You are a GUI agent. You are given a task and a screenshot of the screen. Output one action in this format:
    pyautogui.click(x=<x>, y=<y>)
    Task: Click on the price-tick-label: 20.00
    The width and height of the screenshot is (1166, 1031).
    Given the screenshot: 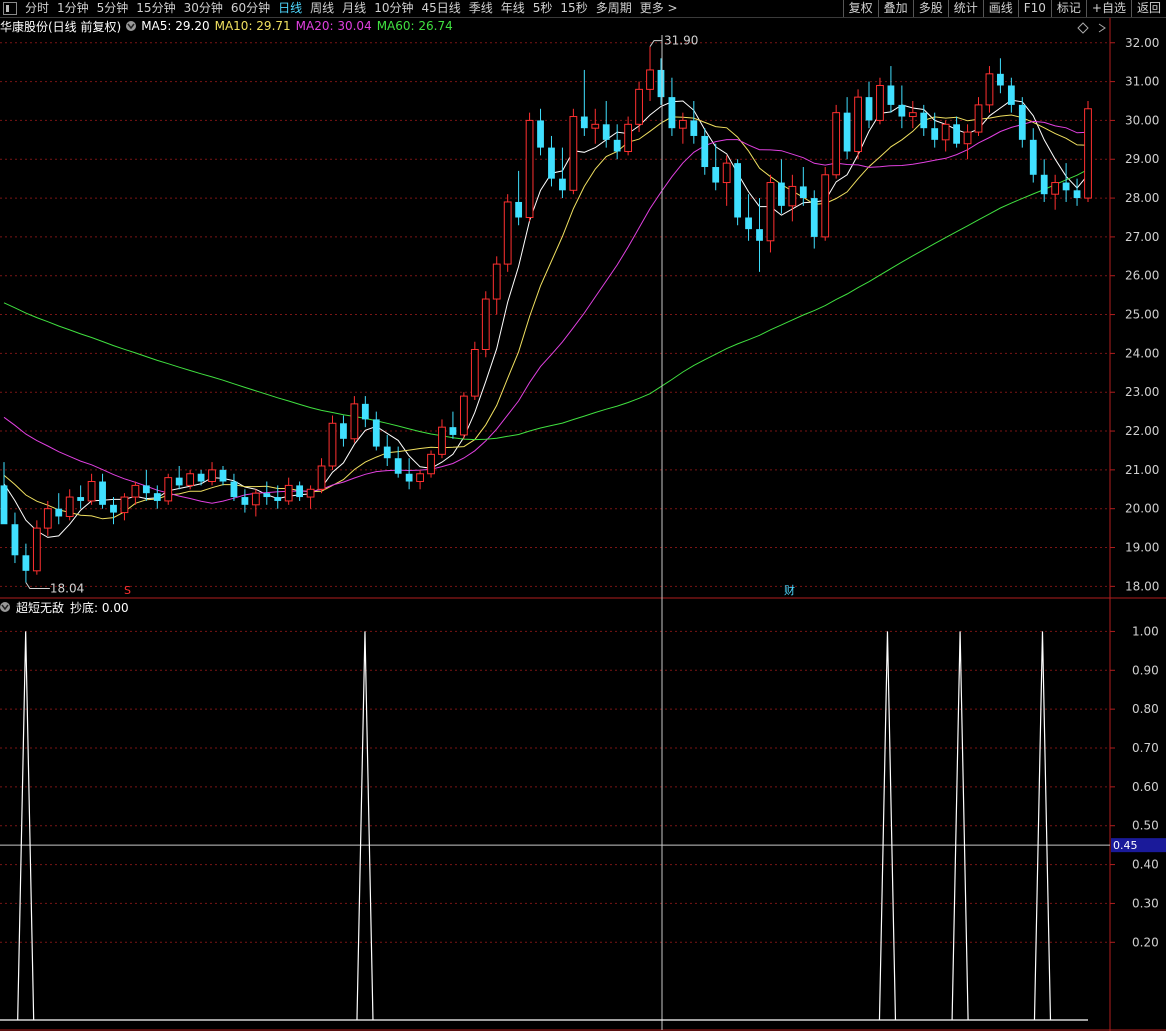 What is the action you would take?
    pyautogui.click(x=1142, y=509)
    